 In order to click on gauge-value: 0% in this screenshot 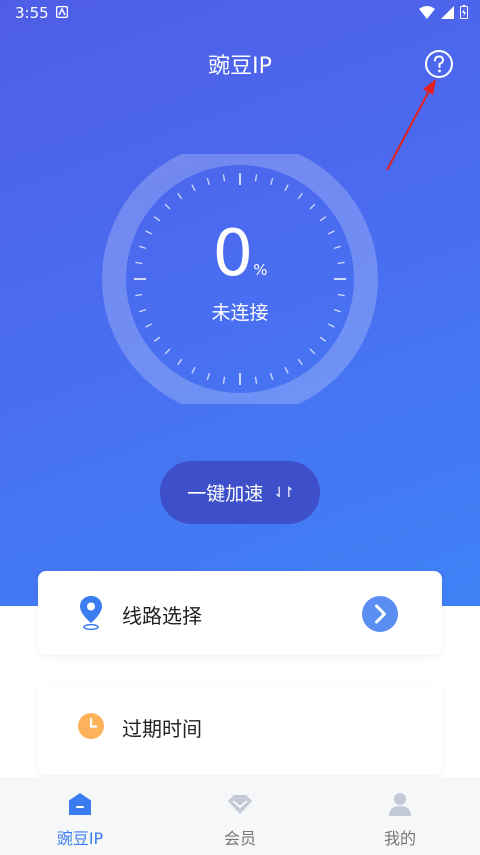, I will do `click(240, 254)`.